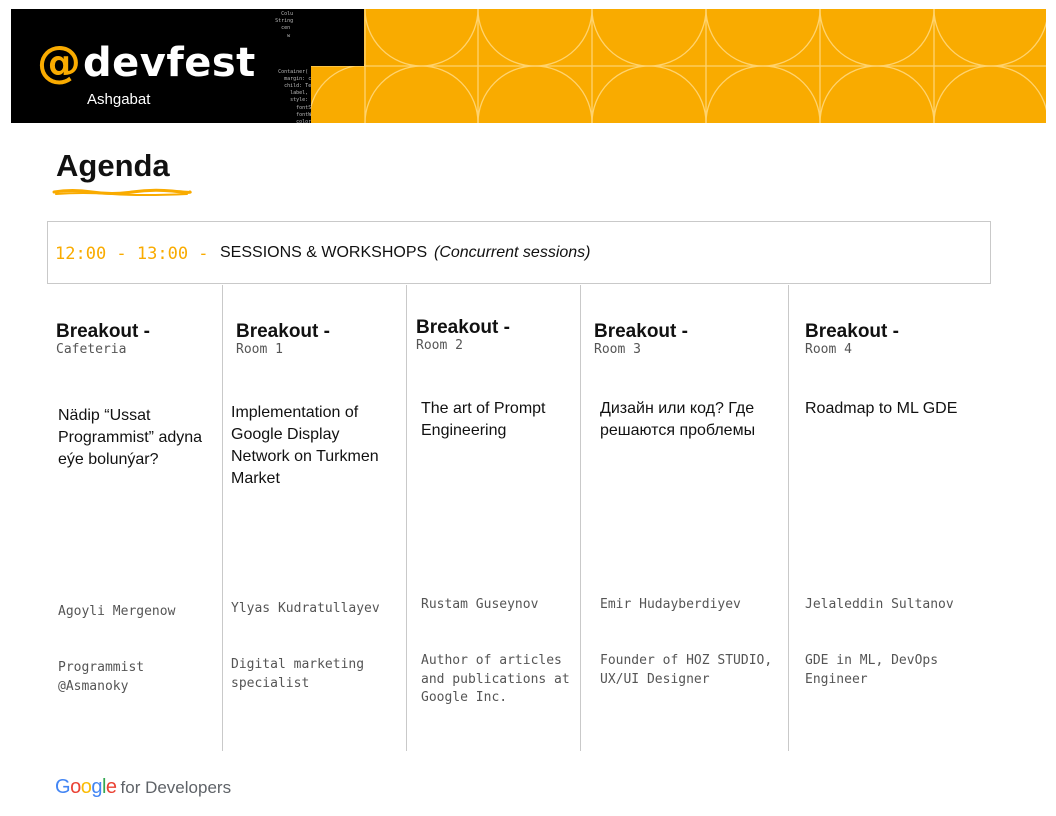 This screenshot has height=816, width=1056. What do you see at coordinates (512, 252) in the screenshot?
I see `session-note: (Concurrent sessions)` at bounding box center [512, 252].